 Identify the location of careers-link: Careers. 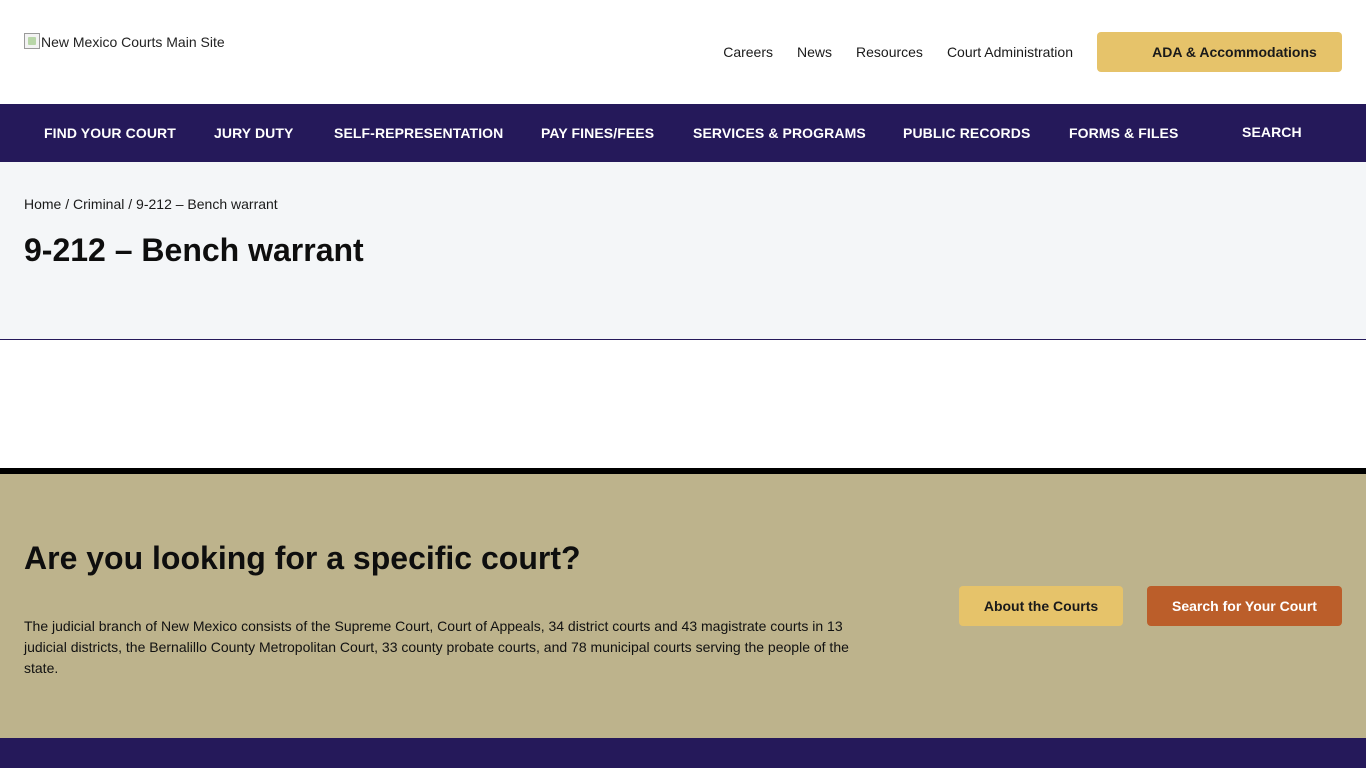
(748, 52).